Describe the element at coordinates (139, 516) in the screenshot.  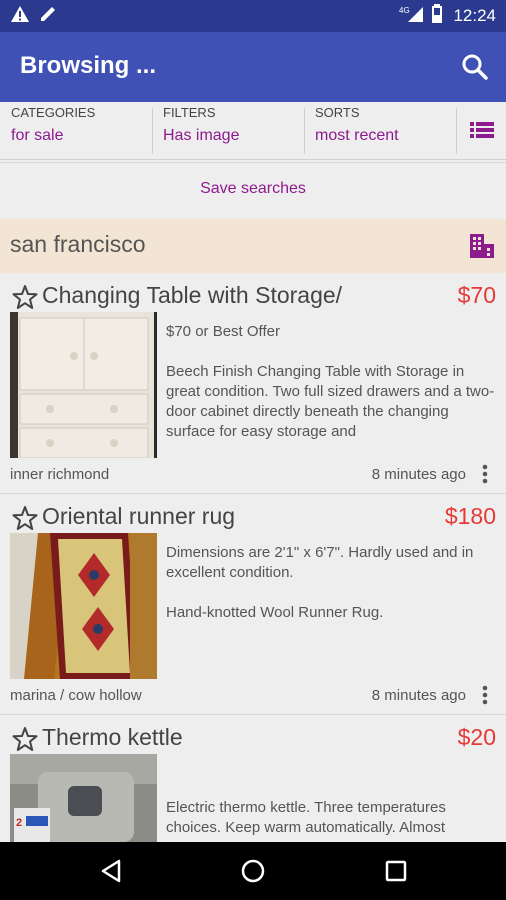
I see `listing-title: Oriental runner rug` at that location.